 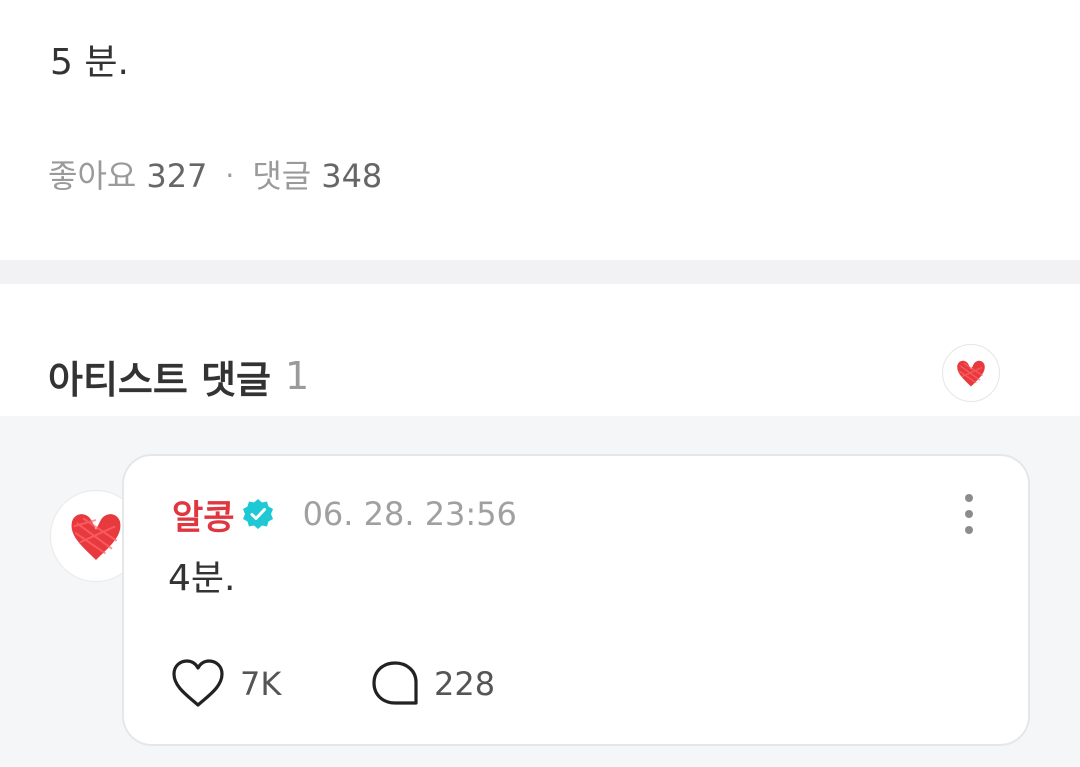 What do you see at coordinates (89, 62) in the screenshot?
I see `post-body-text: 5 분.` at bounding box center [89, 62].